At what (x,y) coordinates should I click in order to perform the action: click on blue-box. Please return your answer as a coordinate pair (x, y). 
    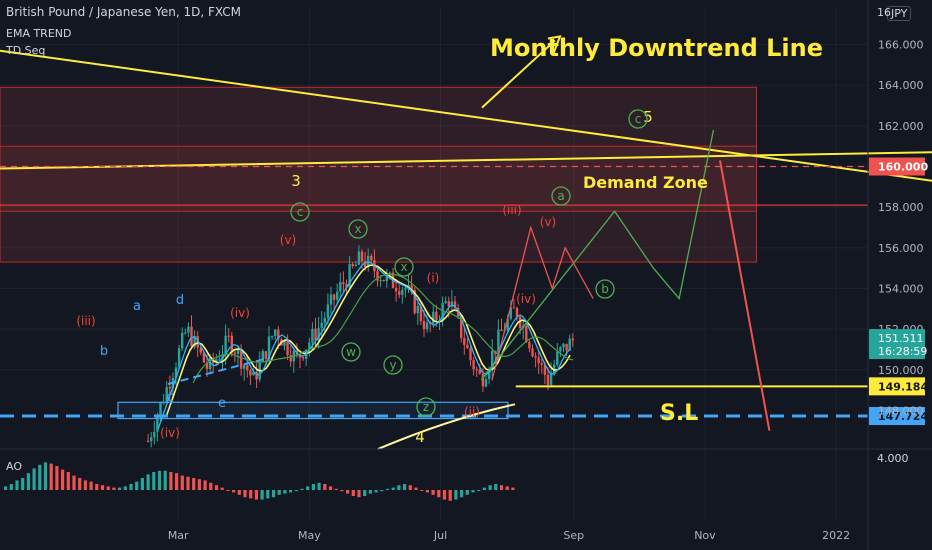
    Looking at the image, I should click on (313, 410).